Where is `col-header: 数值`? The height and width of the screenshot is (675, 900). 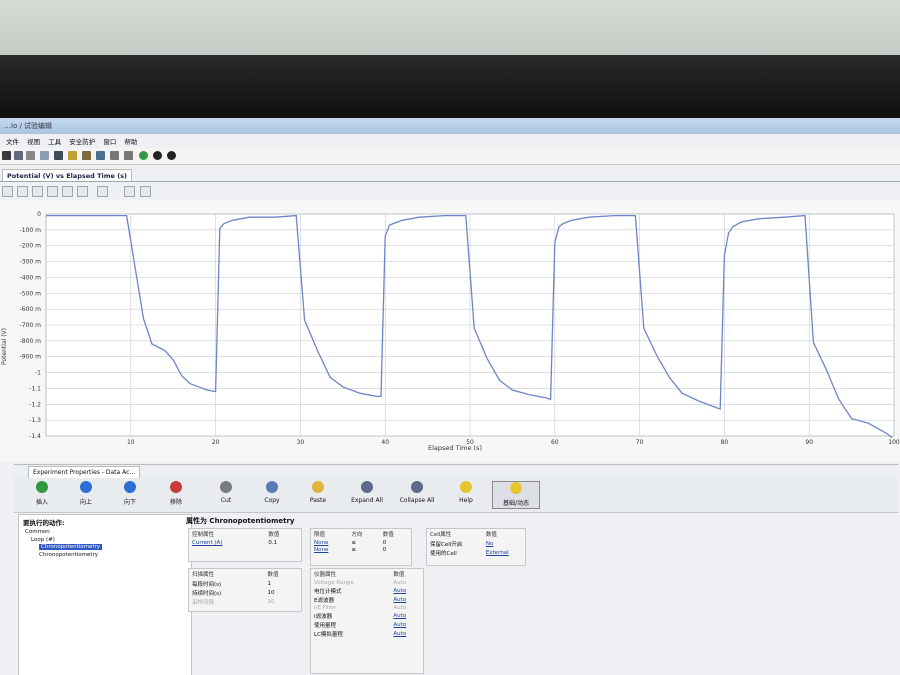 col-header: 数值 is located at coordinates (388, 535).